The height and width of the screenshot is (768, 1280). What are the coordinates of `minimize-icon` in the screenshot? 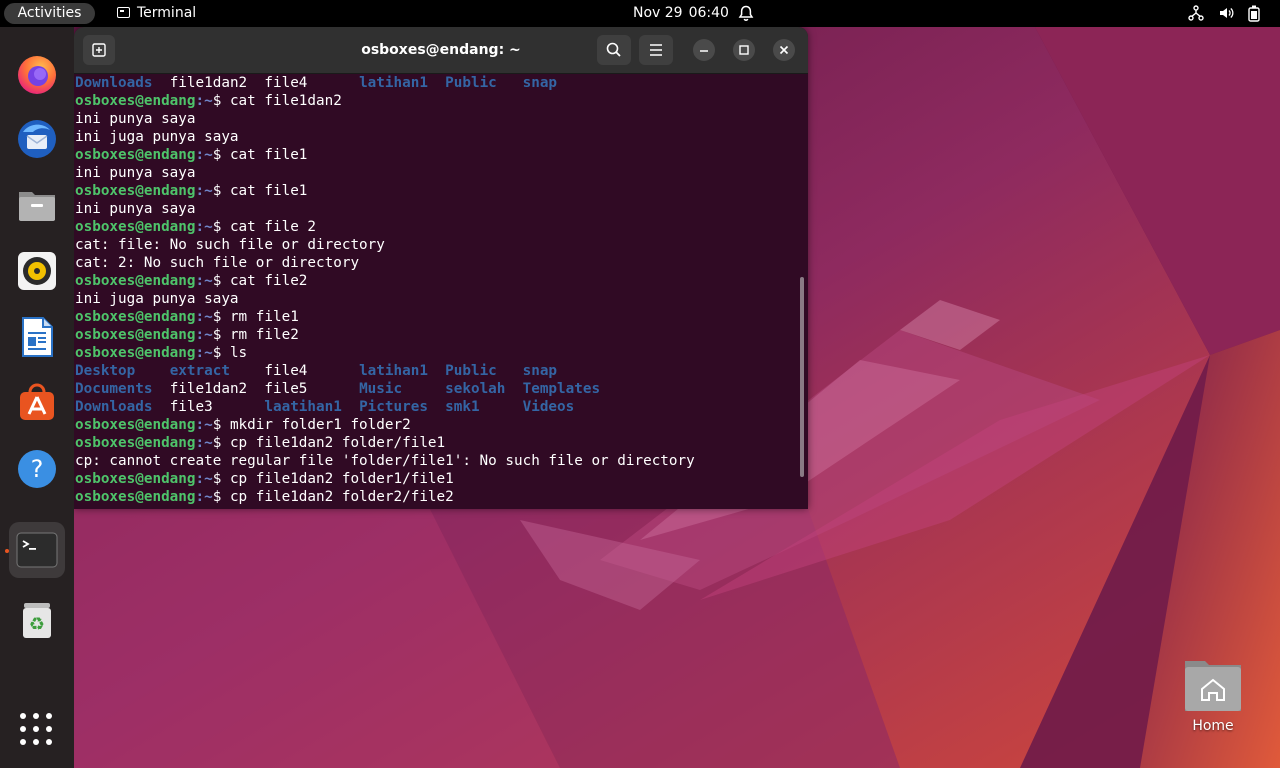 It's located at (704, 51).